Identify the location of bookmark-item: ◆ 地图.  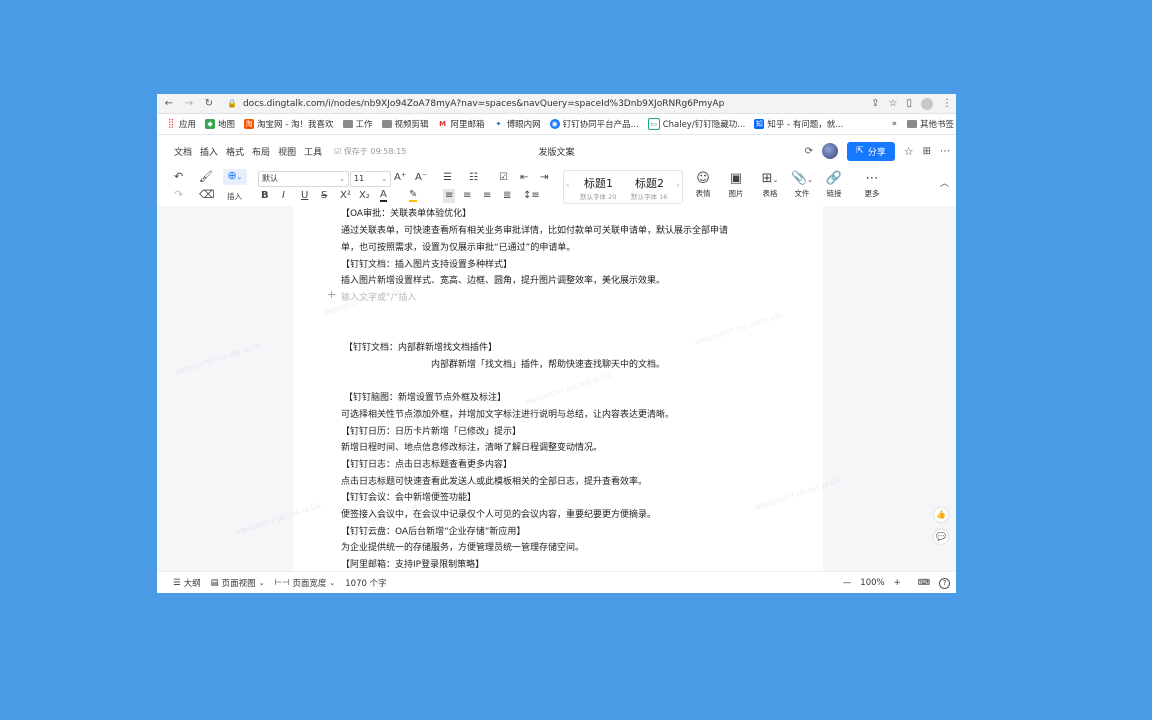
(220, 124).